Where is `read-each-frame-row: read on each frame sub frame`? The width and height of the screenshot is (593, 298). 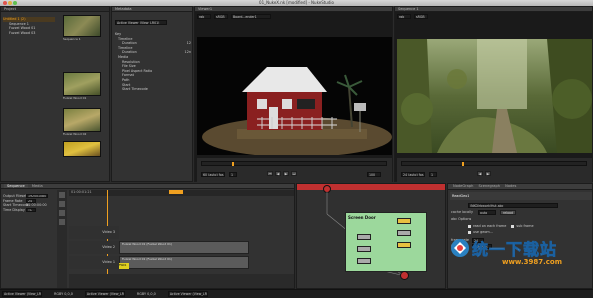
read-each-frame-row: read on each frame sub frame is located at coordinates (501, 226).